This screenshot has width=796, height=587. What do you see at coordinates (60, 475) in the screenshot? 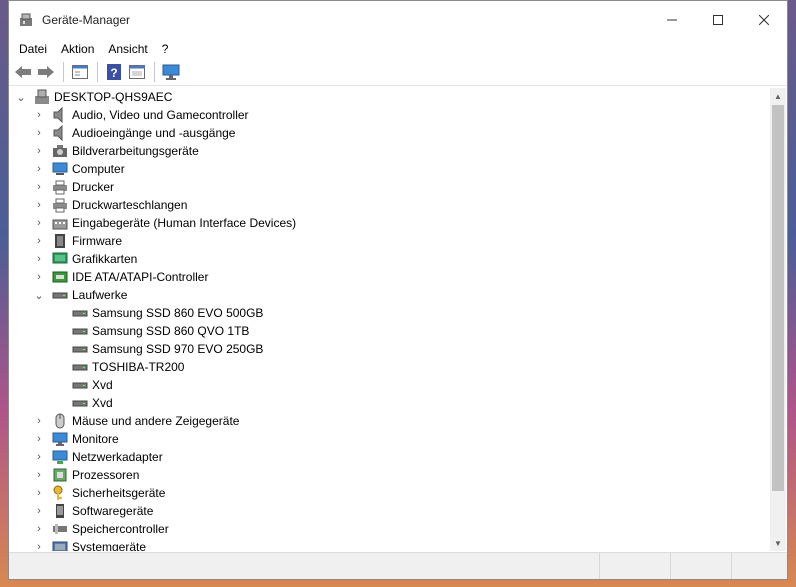
I see `cpu-icon` at bounding box center [60, 475].